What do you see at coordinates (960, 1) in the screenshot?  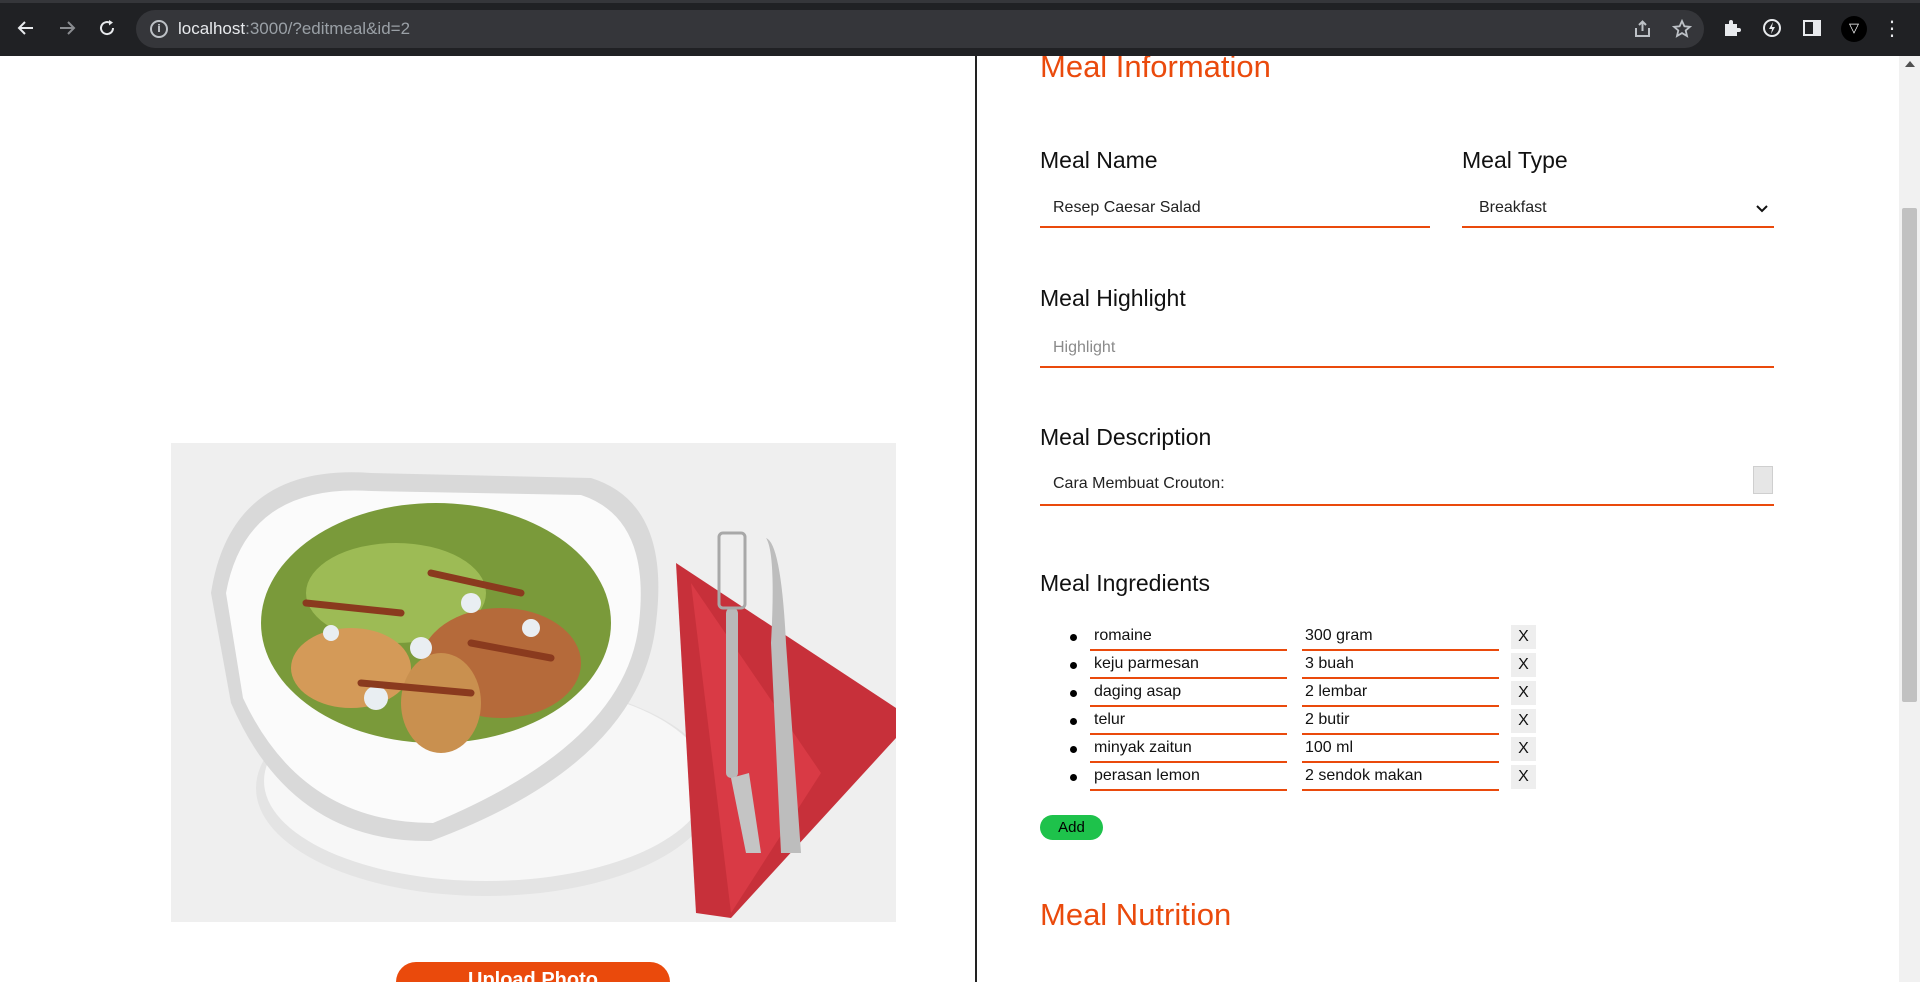 I see `tab-strip` at bounding box center [960, 1].